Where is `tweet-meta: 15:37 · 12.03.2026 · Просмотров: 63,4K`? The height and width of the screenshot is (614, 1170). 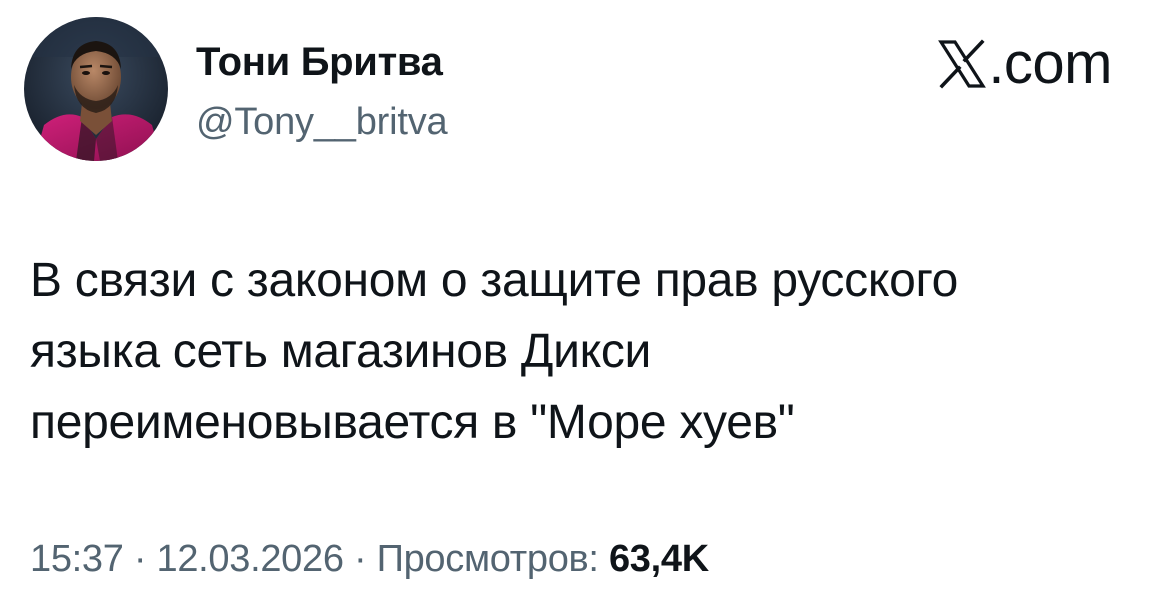 tweet-meta: 15:37 · 12.03.2026 · Просмотров: 63,4K is located at coordinates (369, 559).